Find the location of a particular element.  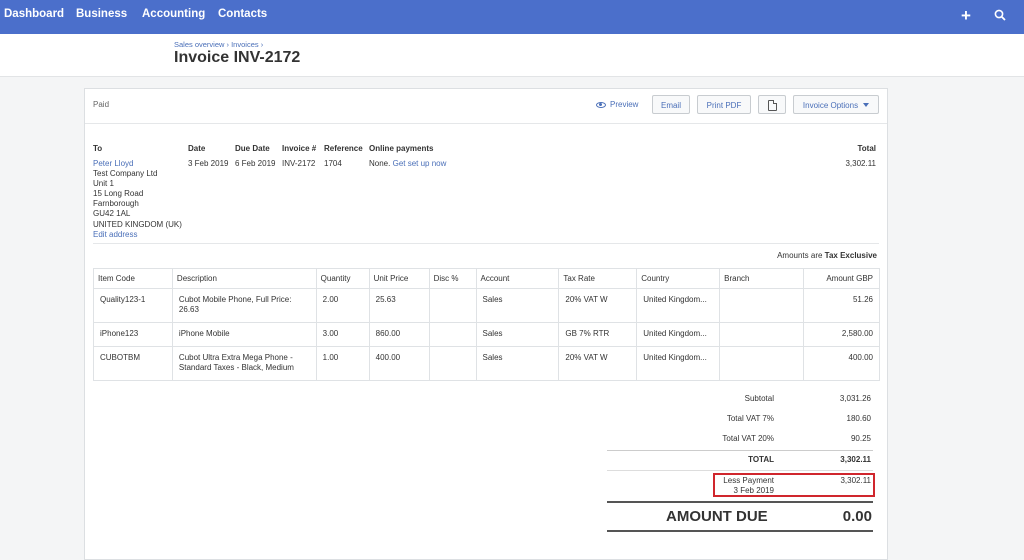

column-header: Tax Rate is located at coordinates (598, 278).